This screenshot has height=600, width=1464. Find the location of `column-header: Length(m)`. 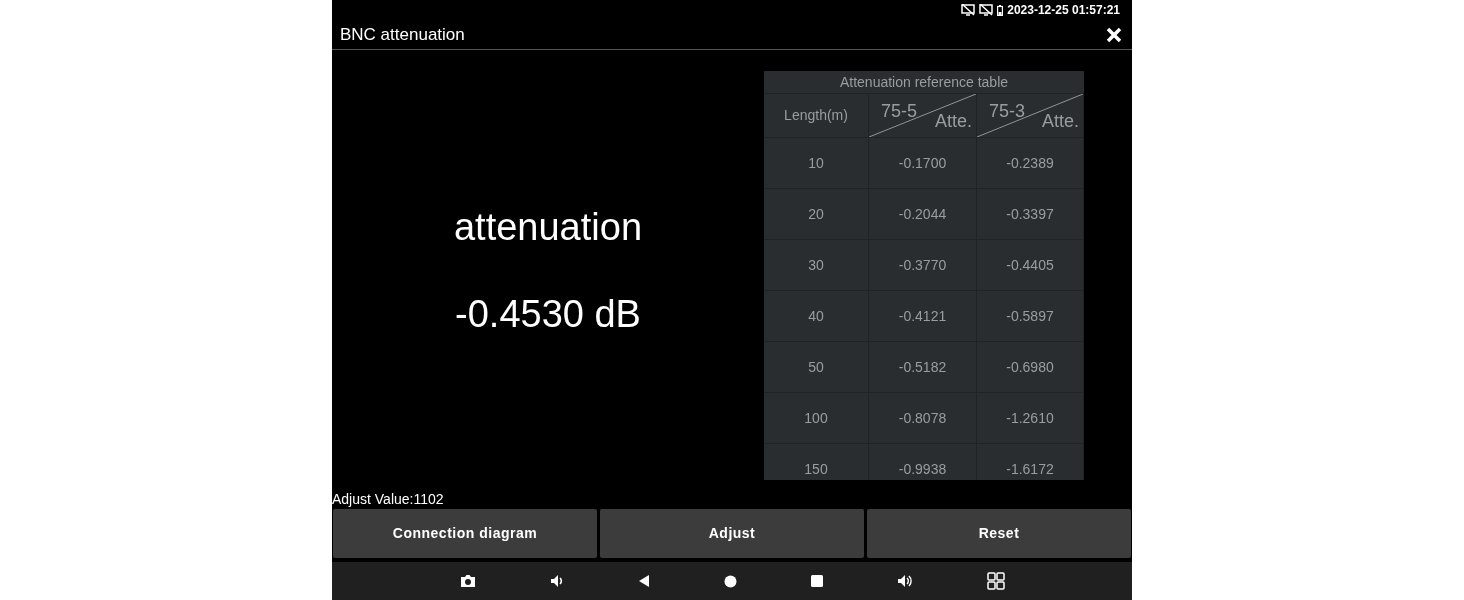

column-header: Length(m) is located at coordinates (816, 115).